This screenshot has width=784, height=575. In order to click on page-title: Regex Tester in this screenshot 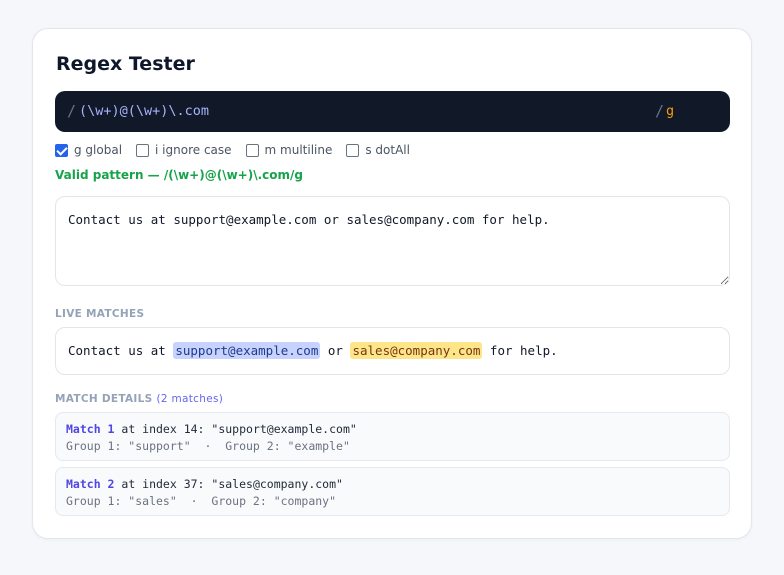, I will do `click(125, 64)`.